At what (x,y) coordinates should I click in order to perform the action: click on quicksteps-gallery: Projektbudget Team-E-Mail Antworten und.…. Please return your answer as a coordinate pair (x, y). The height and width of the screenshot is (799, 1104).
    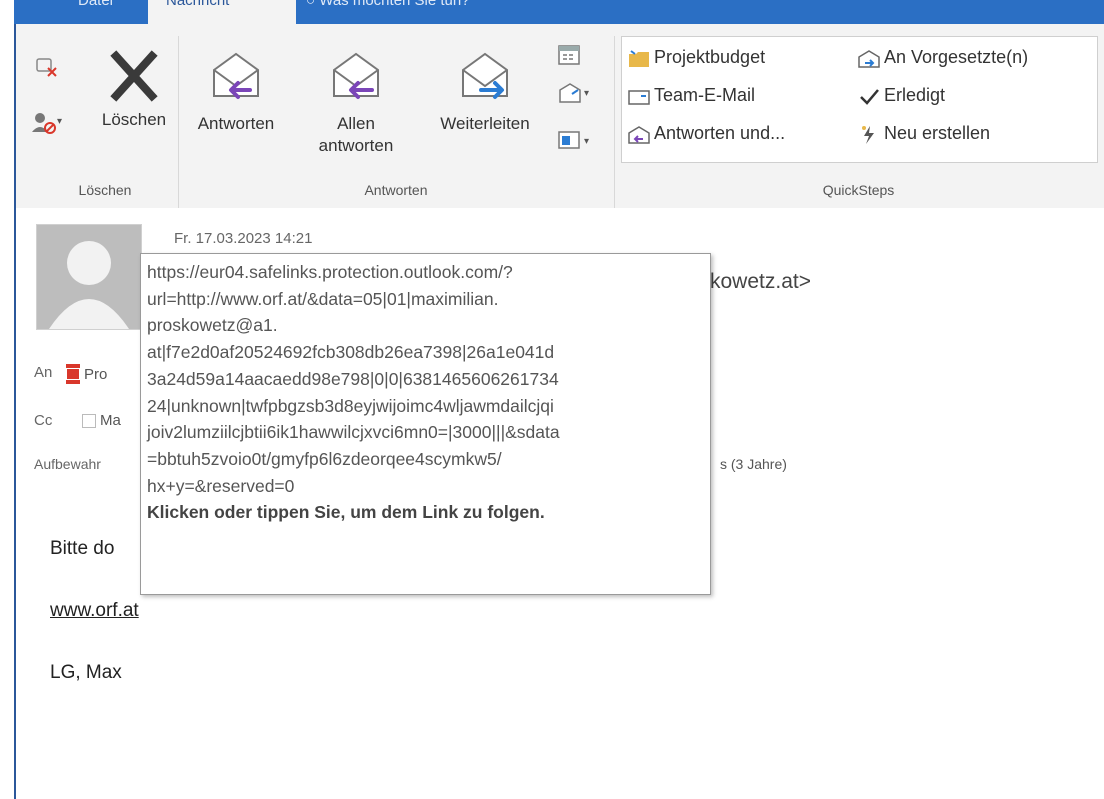
    Looking at the image, I should click on (859, 99).